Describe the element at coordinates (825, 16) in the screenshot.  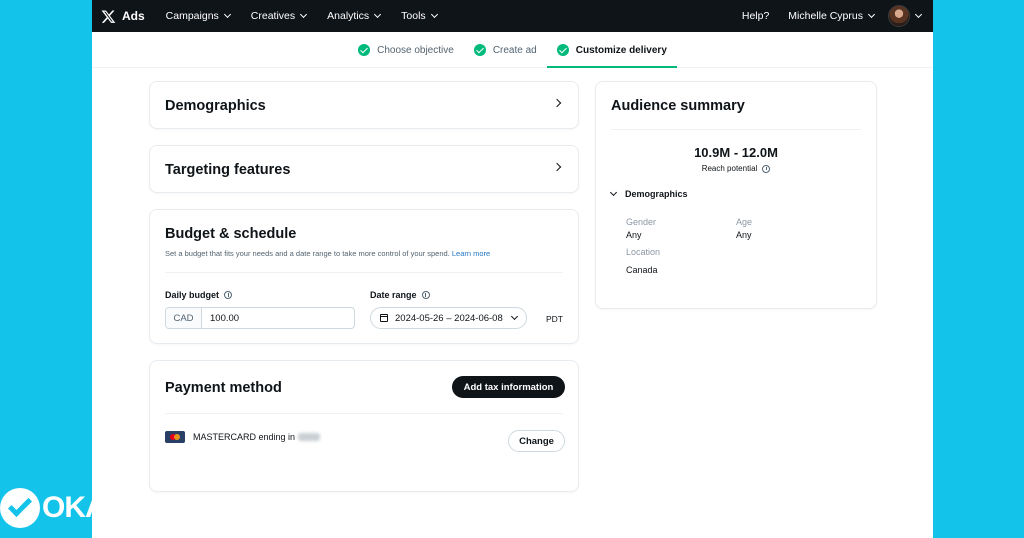
I see `user-name: Michelle Cyprus` at that location.